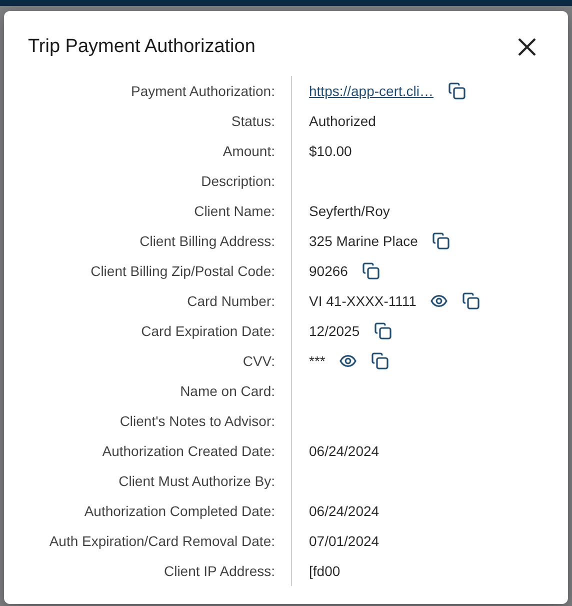  I want to click on field-value: [fd00, so click(324, 571).